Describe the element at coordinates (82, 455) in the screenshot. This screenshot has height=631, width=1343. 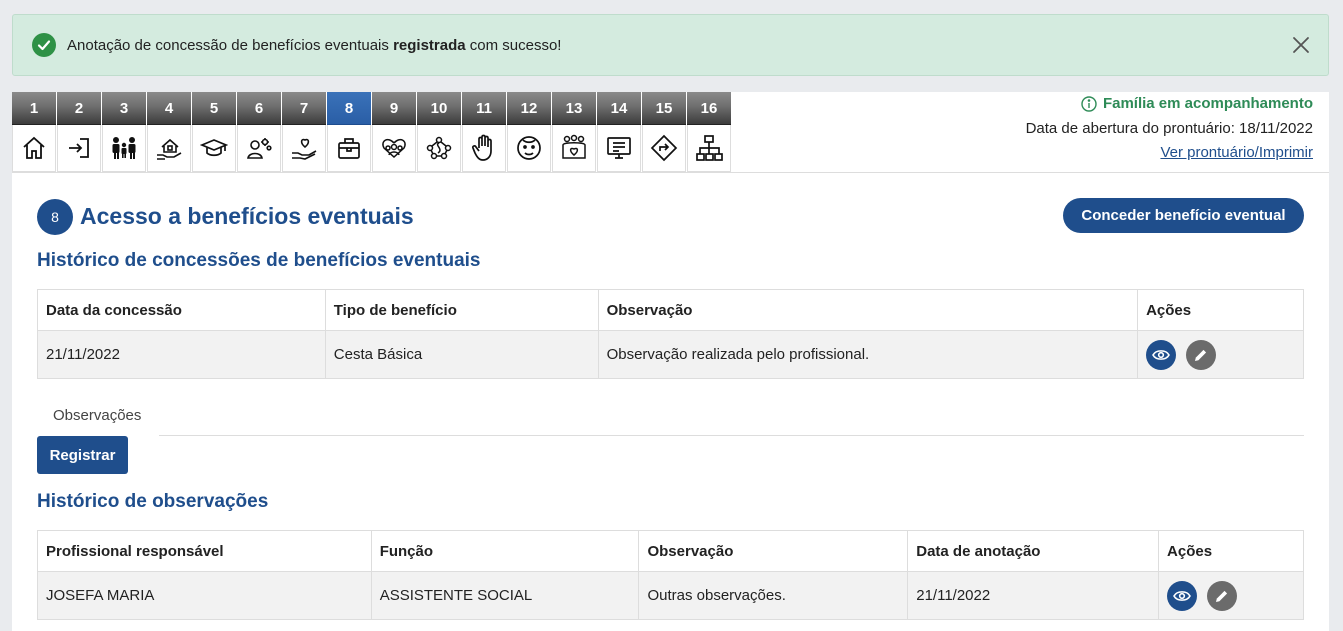
I see `register-button: Registrar` at that location.